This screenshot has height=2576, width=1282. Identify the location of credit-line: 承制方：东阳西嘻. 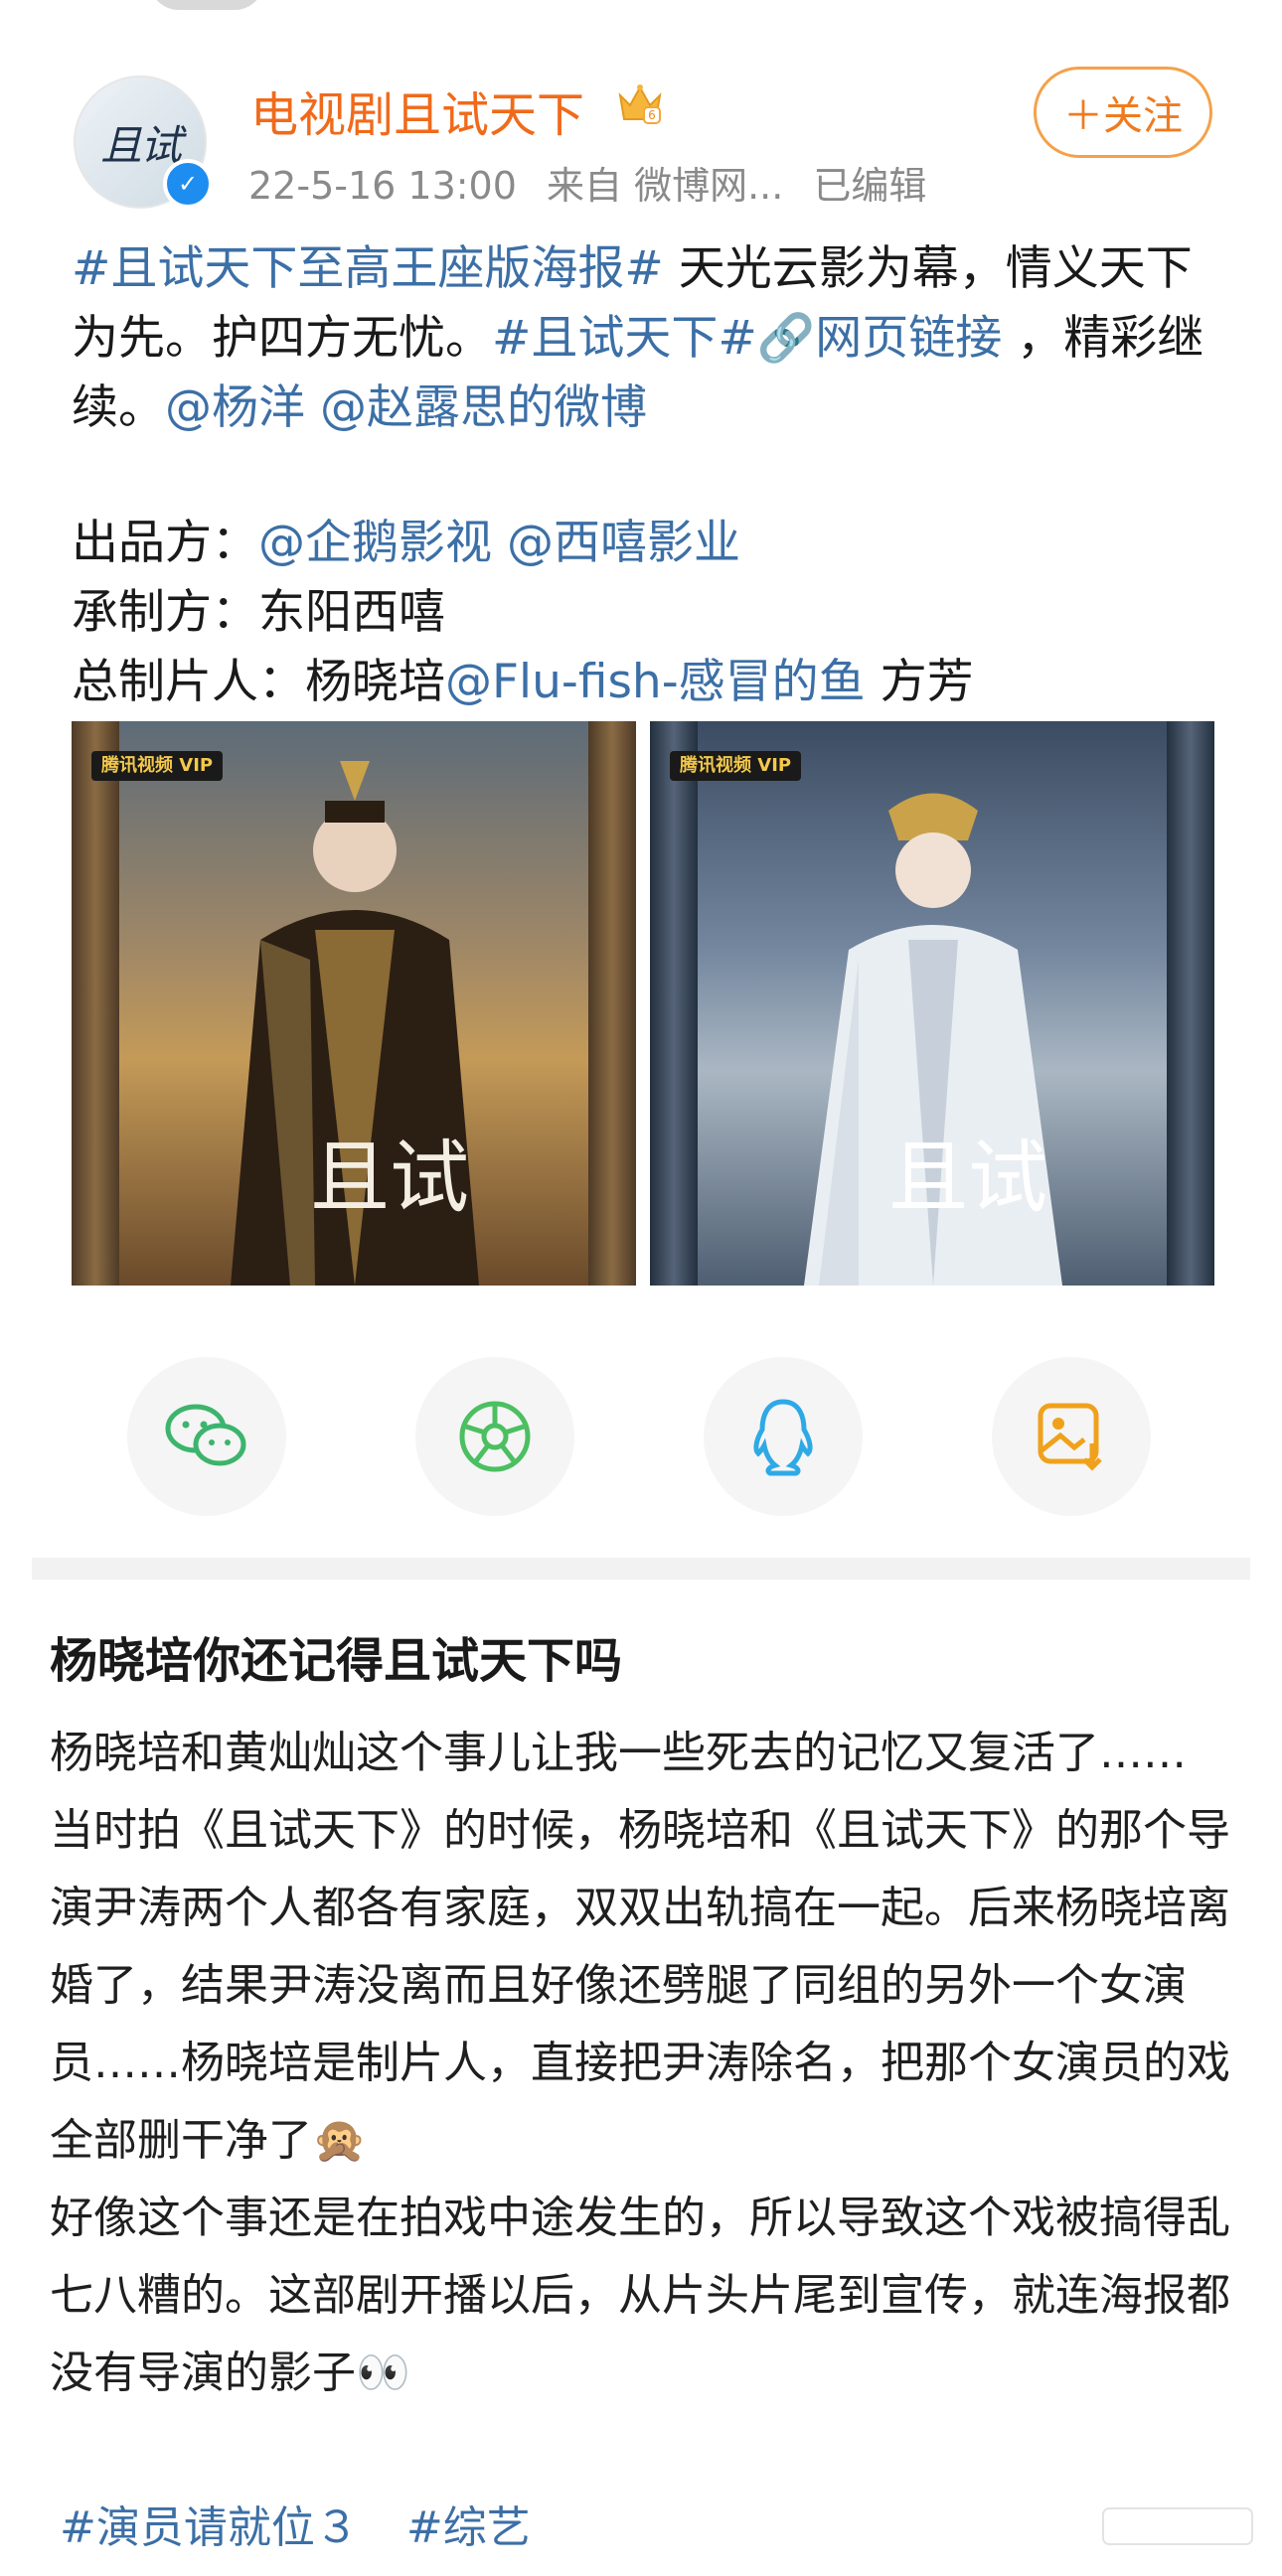
(523, 613).